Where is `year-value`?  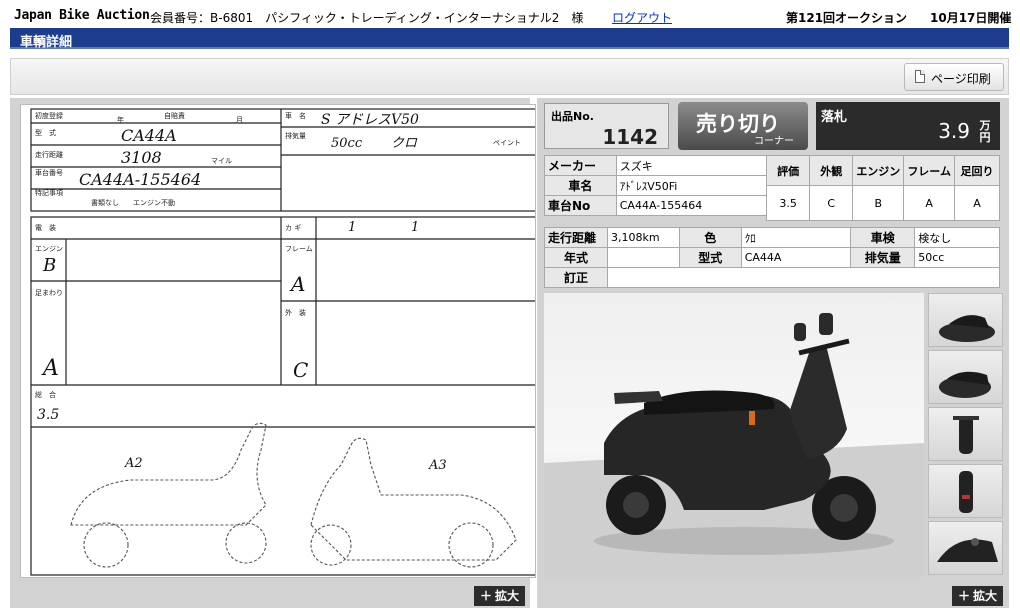 year-value is located at coordinates (643, 257).